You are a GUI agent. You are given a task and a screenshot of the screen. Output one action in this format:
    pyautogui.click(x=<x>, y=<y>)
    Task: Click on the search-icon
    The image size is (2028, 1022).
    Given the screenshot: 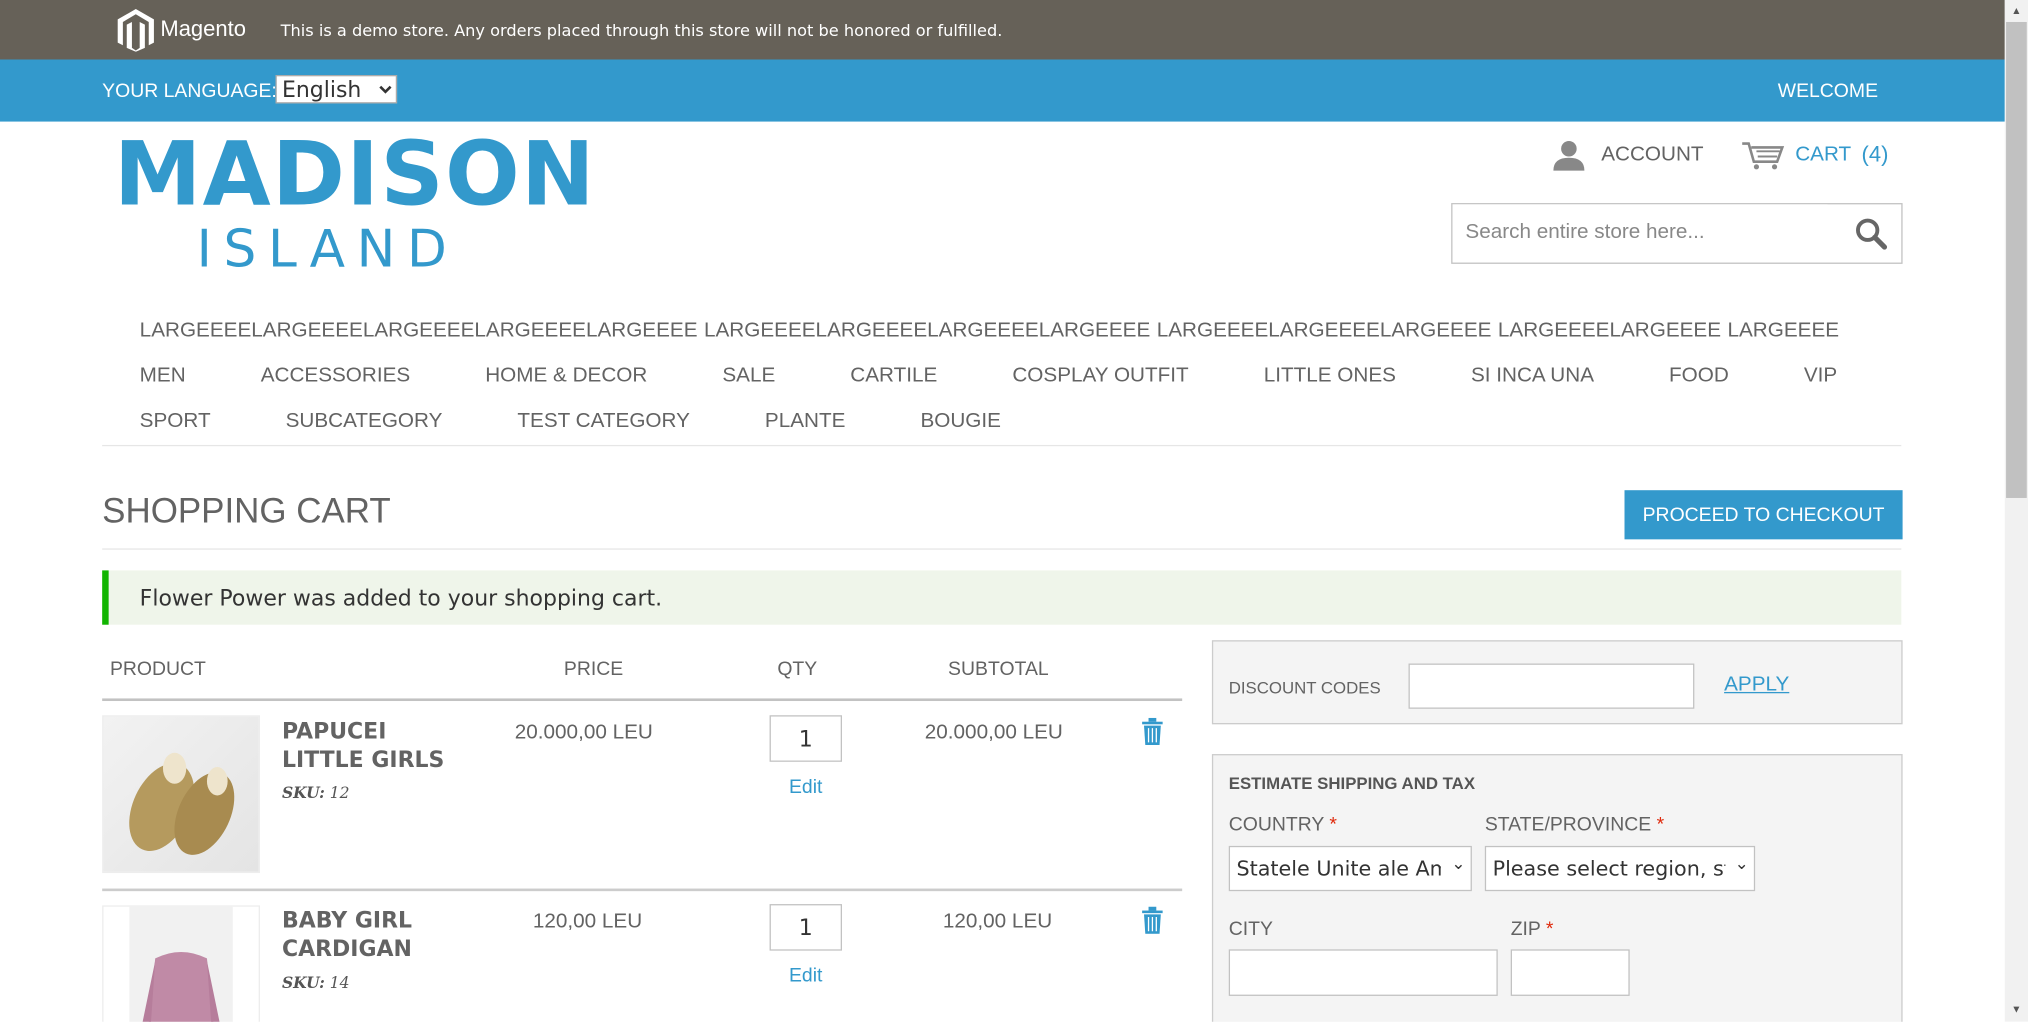 What is the action you would take?
    pyautogui.click(x=1872, y=234)
    